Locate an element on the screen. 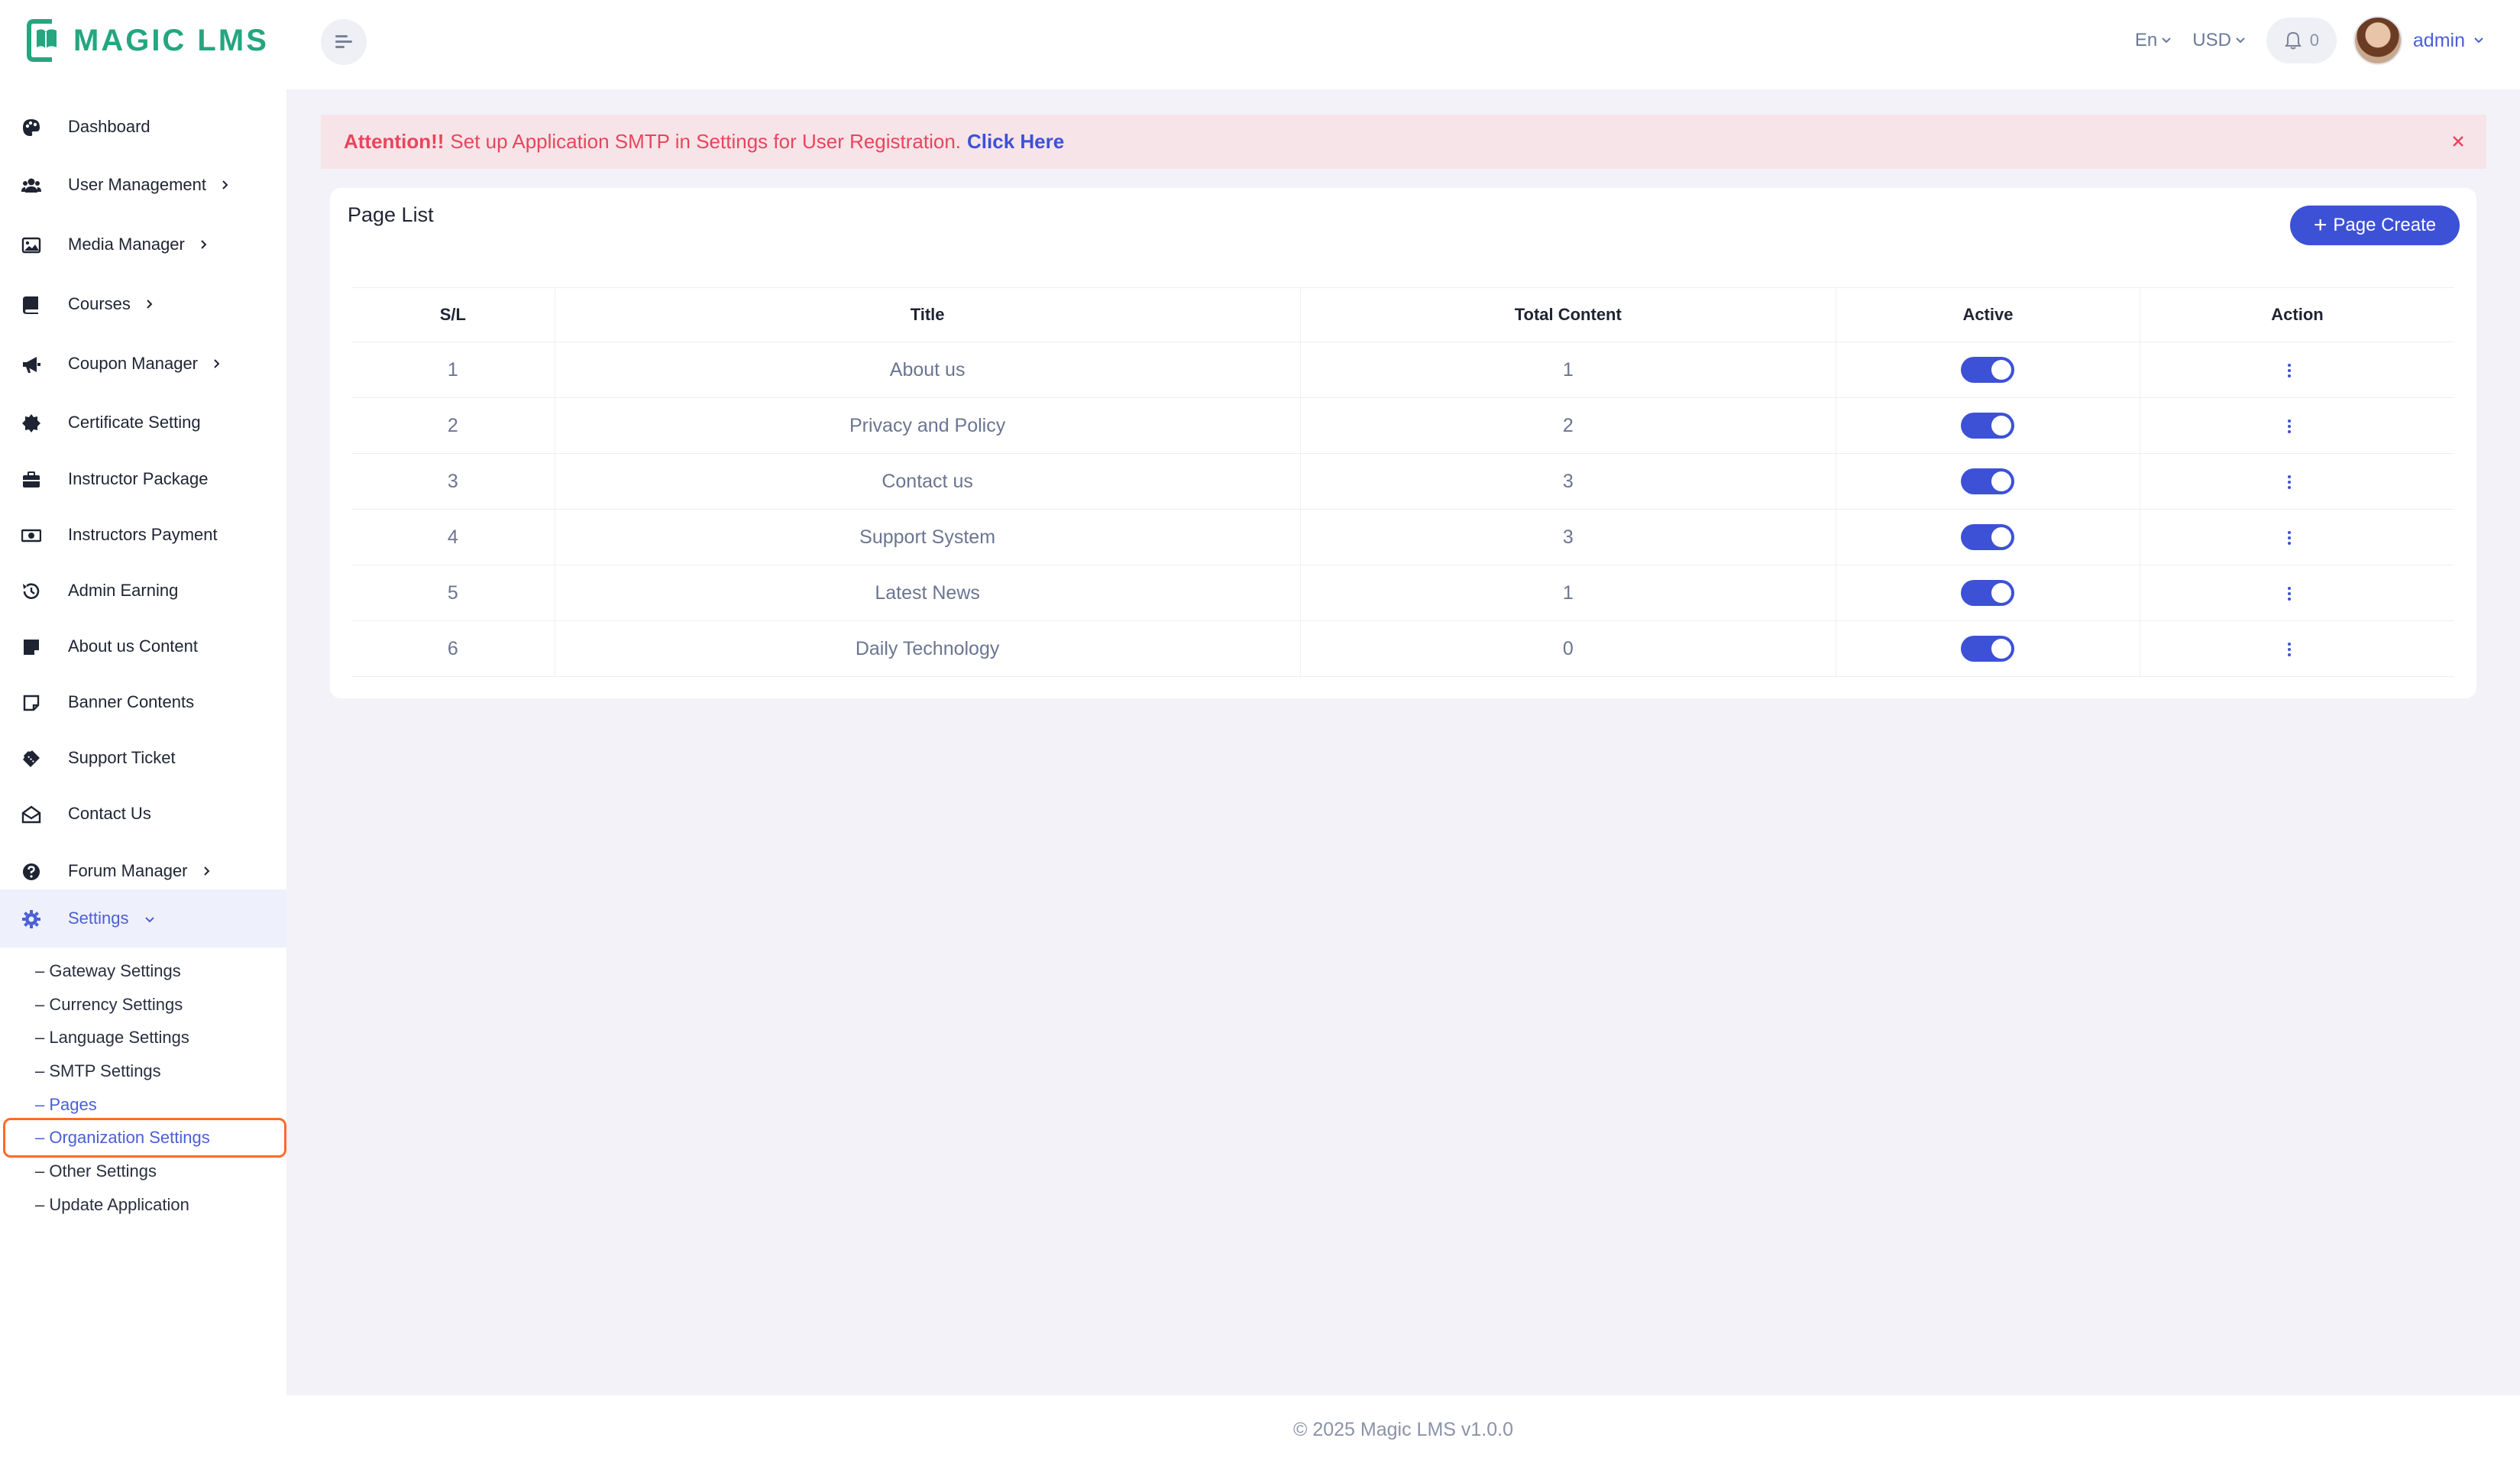 This screenshot has width=2520, height=1464. cell-sl: 3 is located at coordinates (453, 482).